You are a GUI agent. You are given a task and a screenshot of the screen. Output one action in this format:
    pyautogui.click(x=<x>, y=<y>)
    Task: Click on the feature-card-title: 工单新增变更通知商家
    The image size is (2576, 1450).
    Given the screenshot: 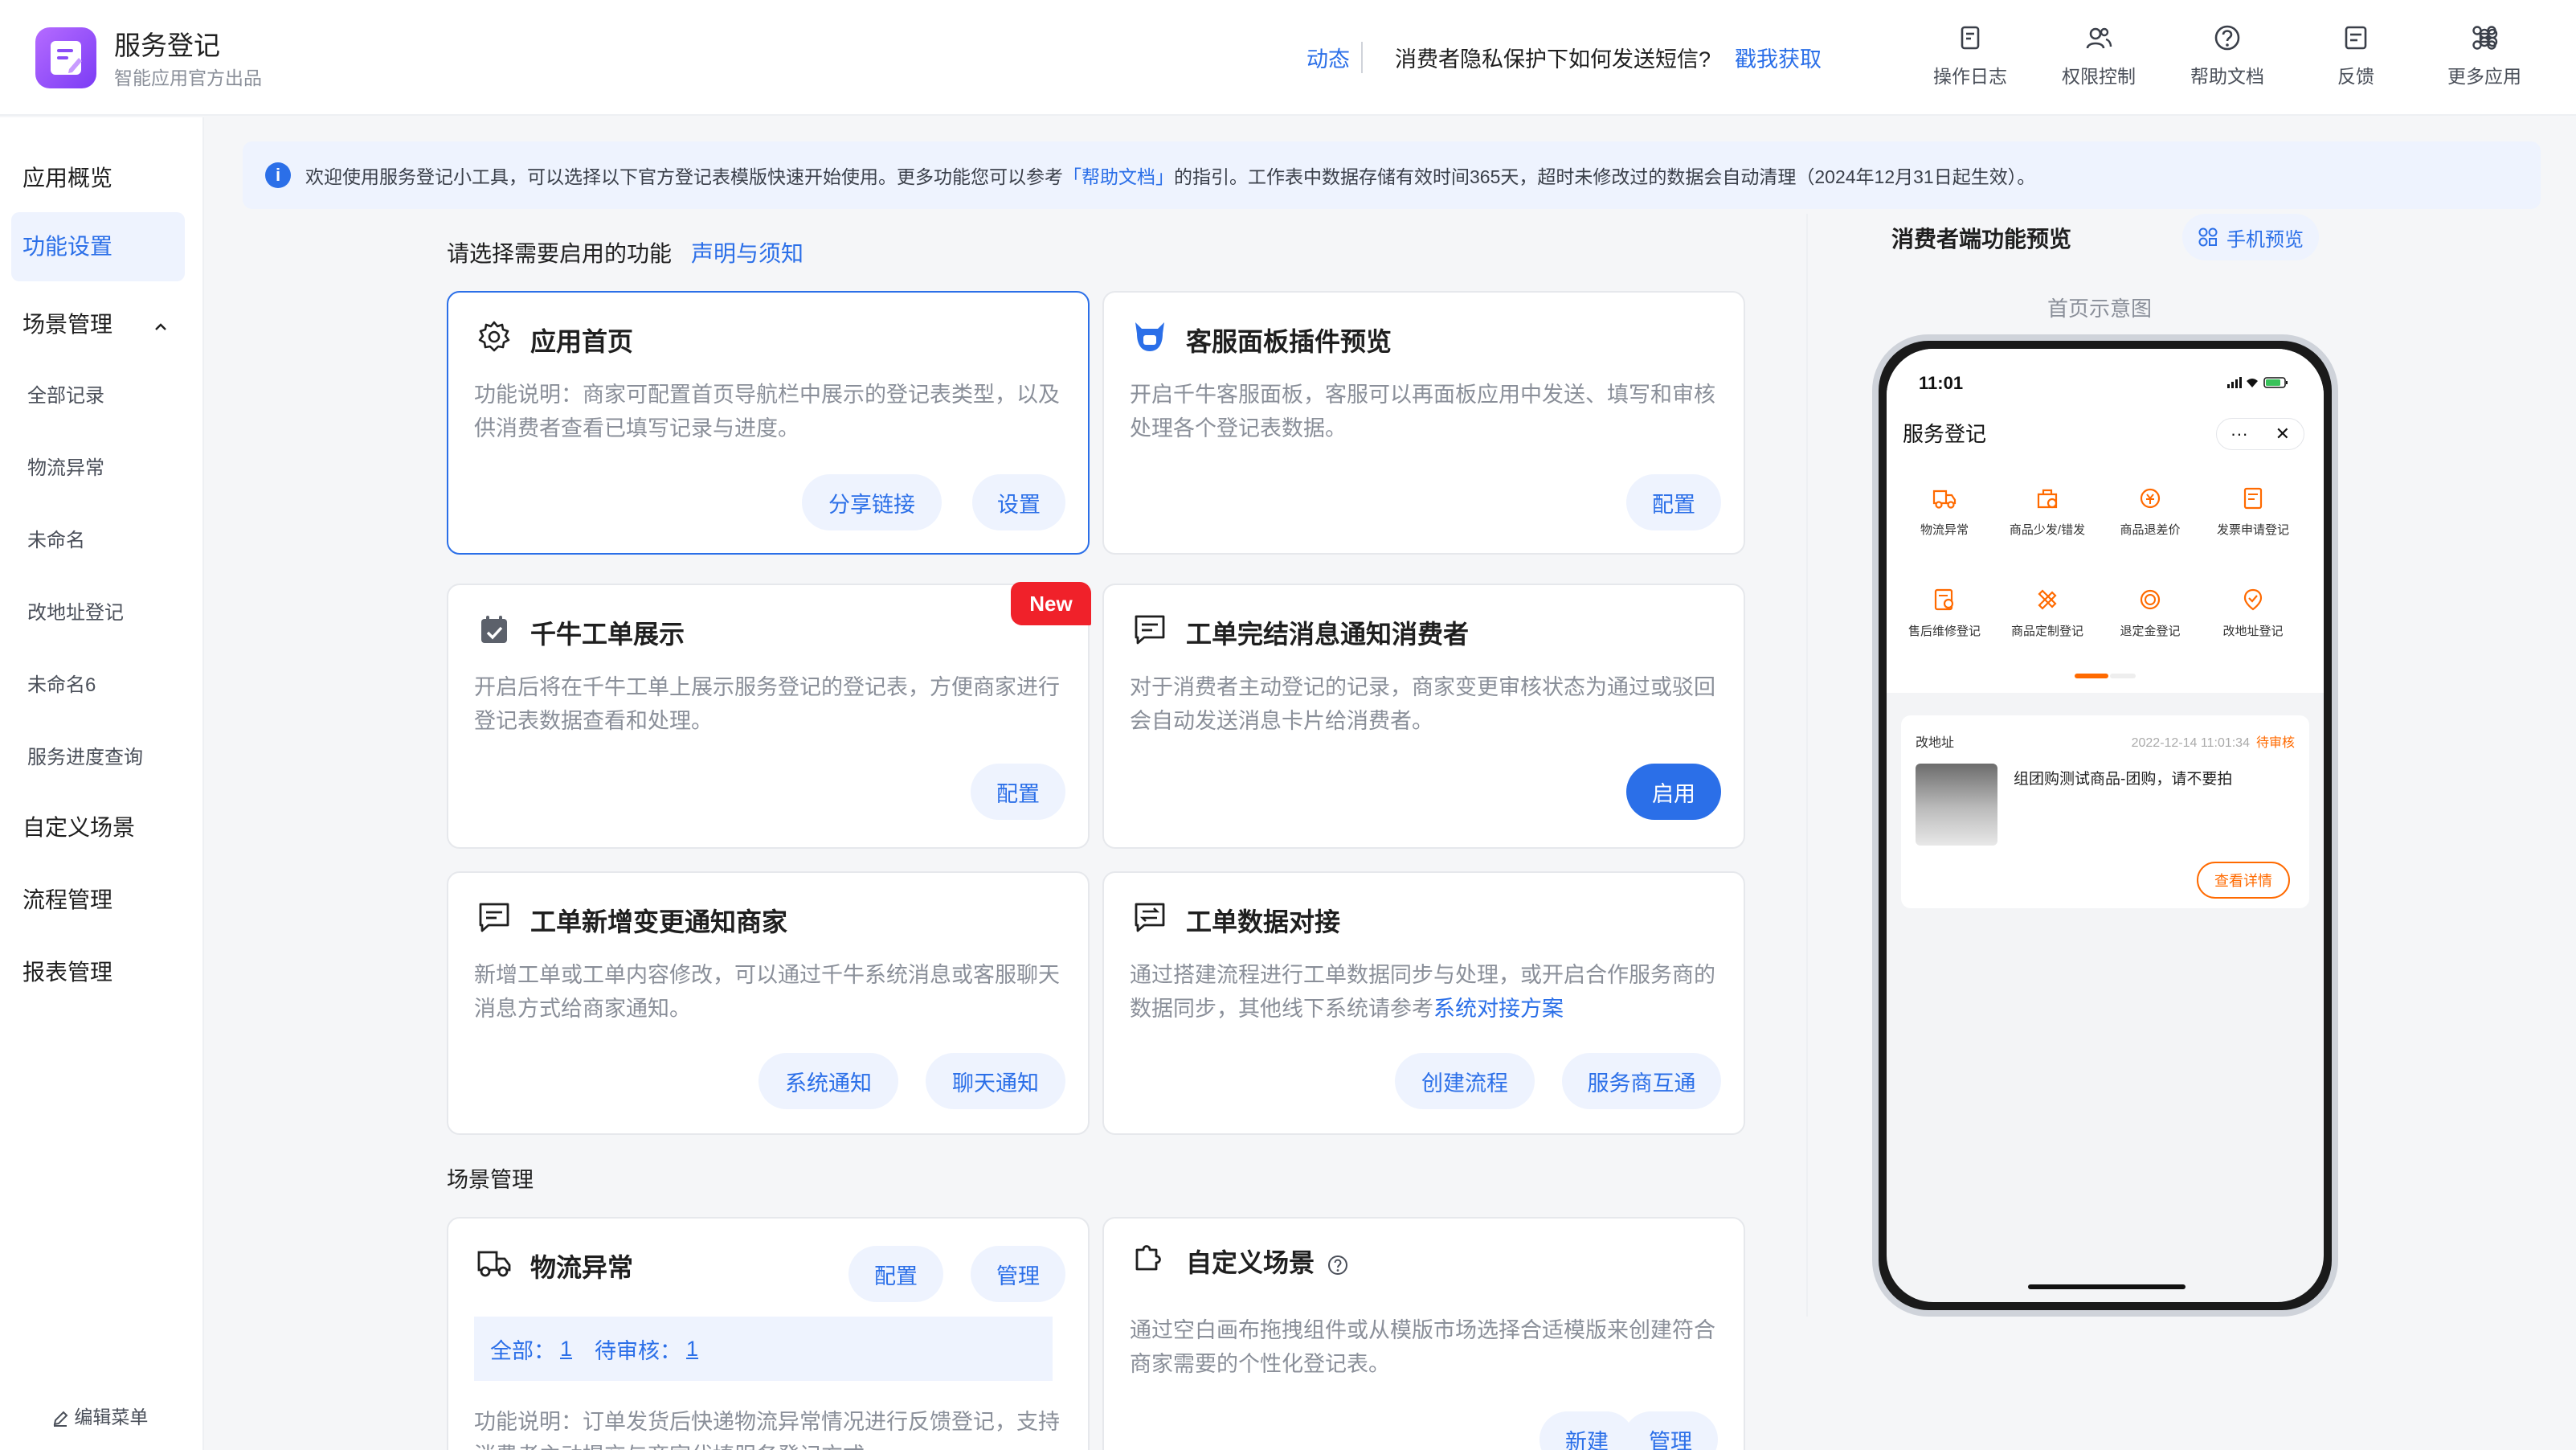 What is the action you would take?
    pyautogui.click(x=659, y=921)
    